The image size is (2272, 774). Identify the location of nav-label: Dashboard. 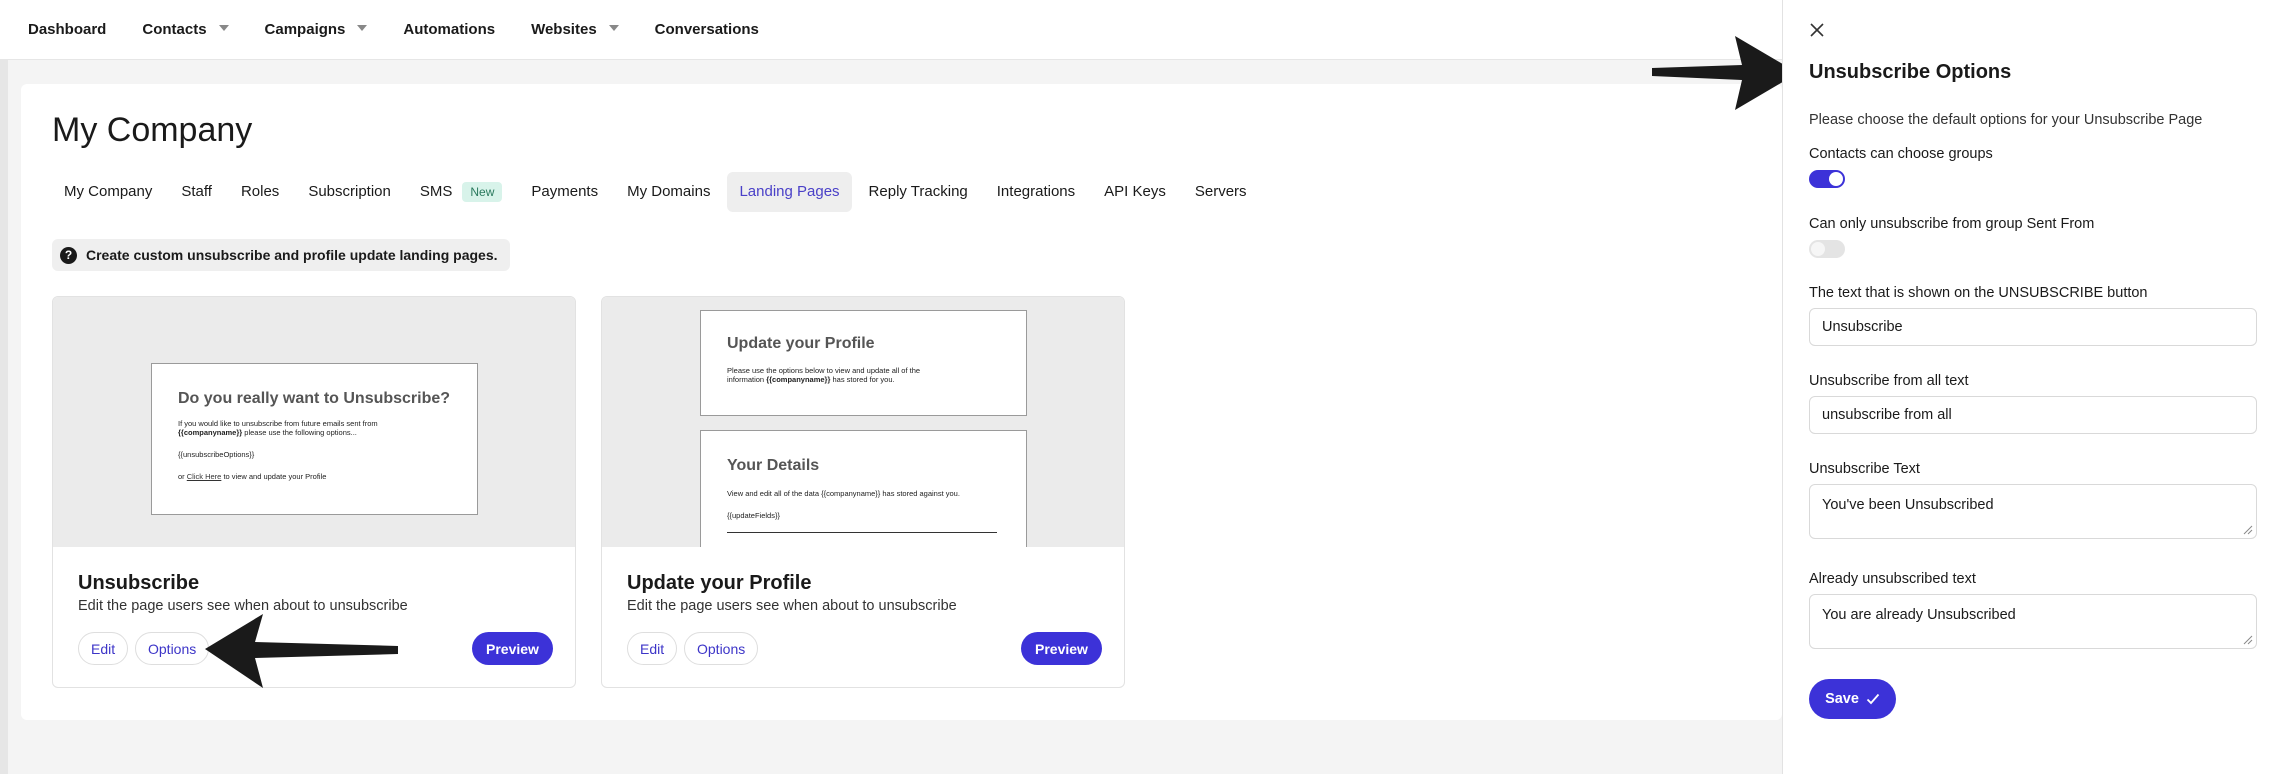
(67, 29).